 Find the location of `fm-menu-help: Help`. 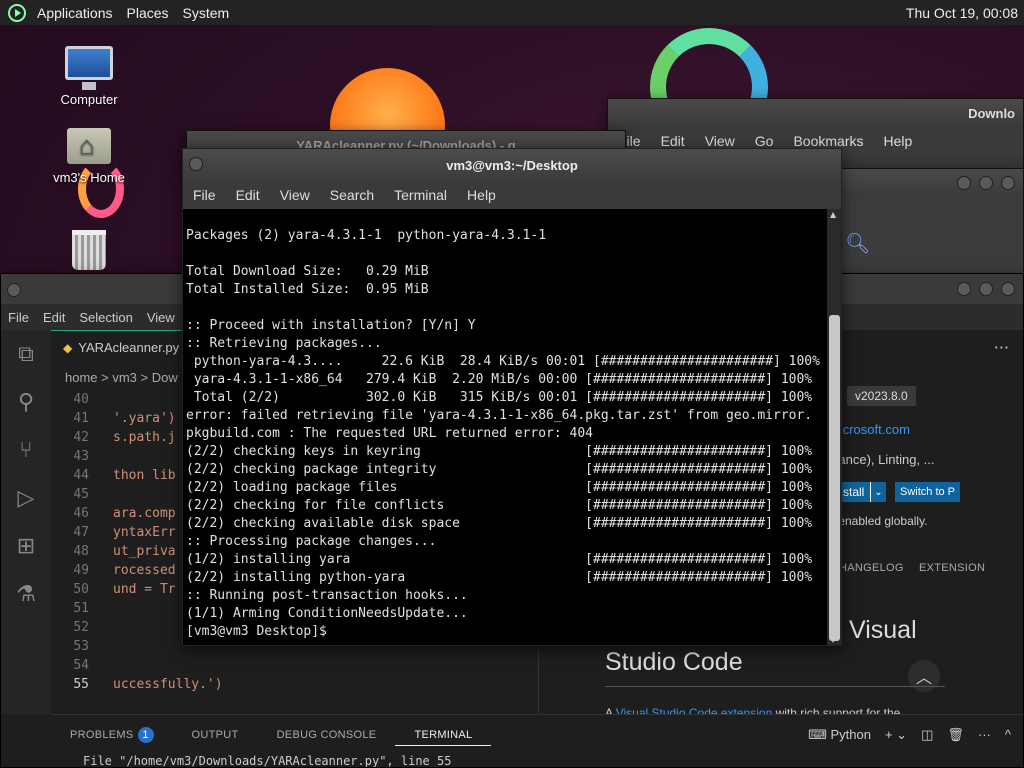

fm-menu-help: Help is located at coordinates (898, 141).